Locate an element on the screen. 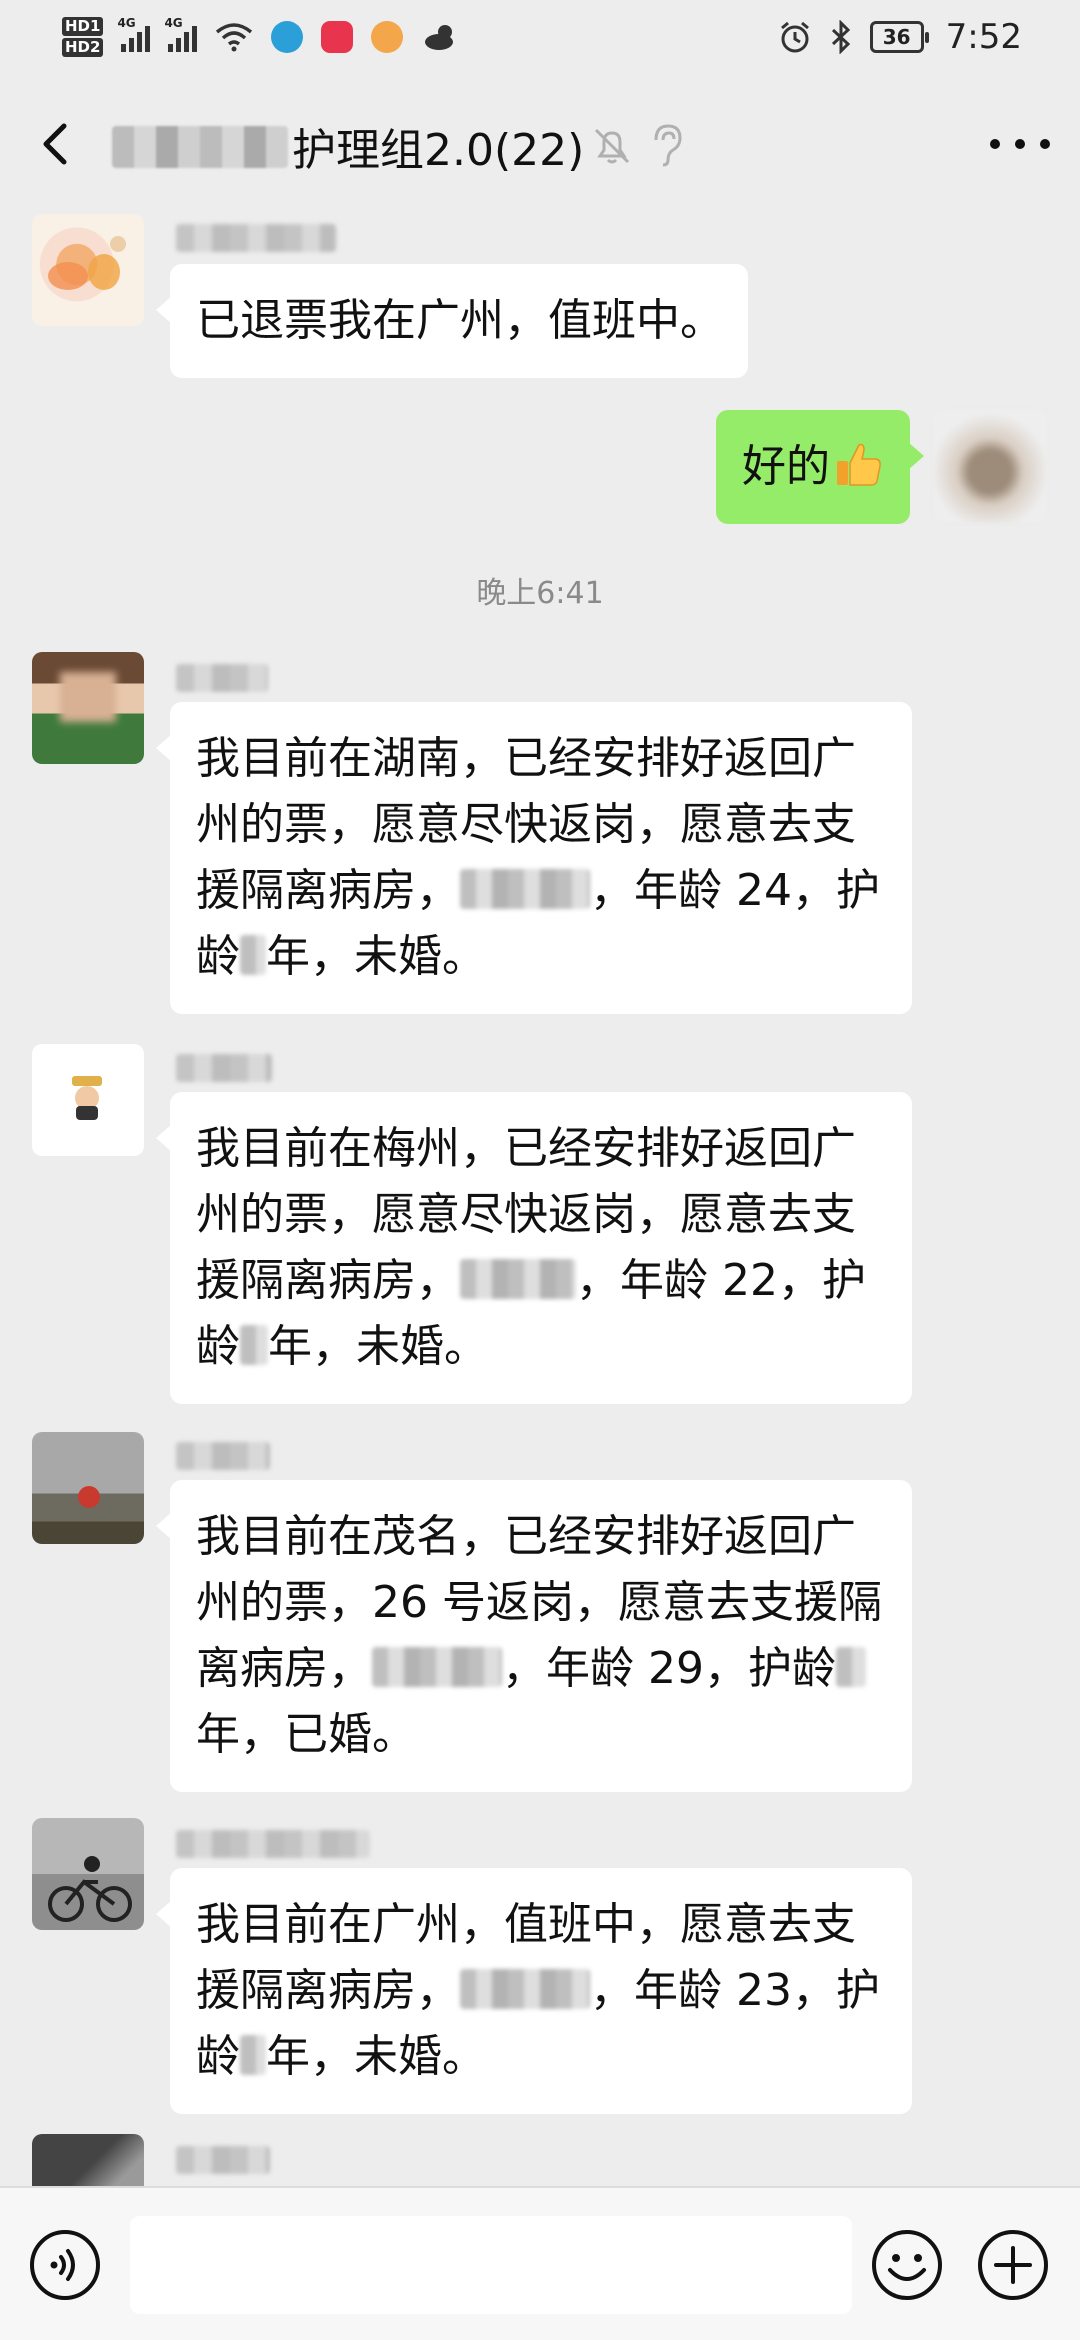  hd1-label: HD is located at coordinates (78, 26).